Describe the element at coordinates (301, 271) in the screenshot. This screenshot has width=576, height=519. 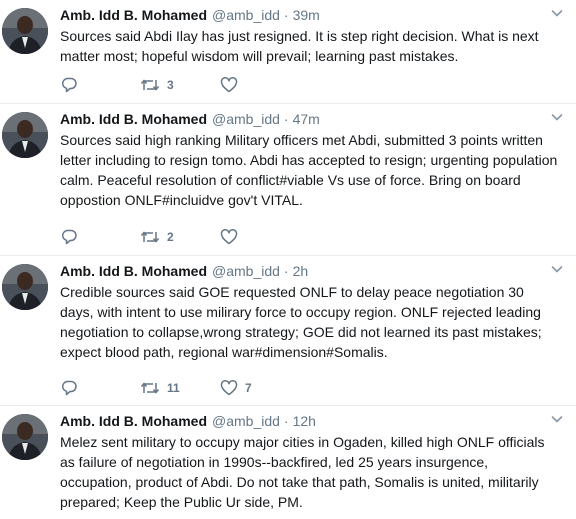
I see `tweet-timestamp: 2h` at that location.